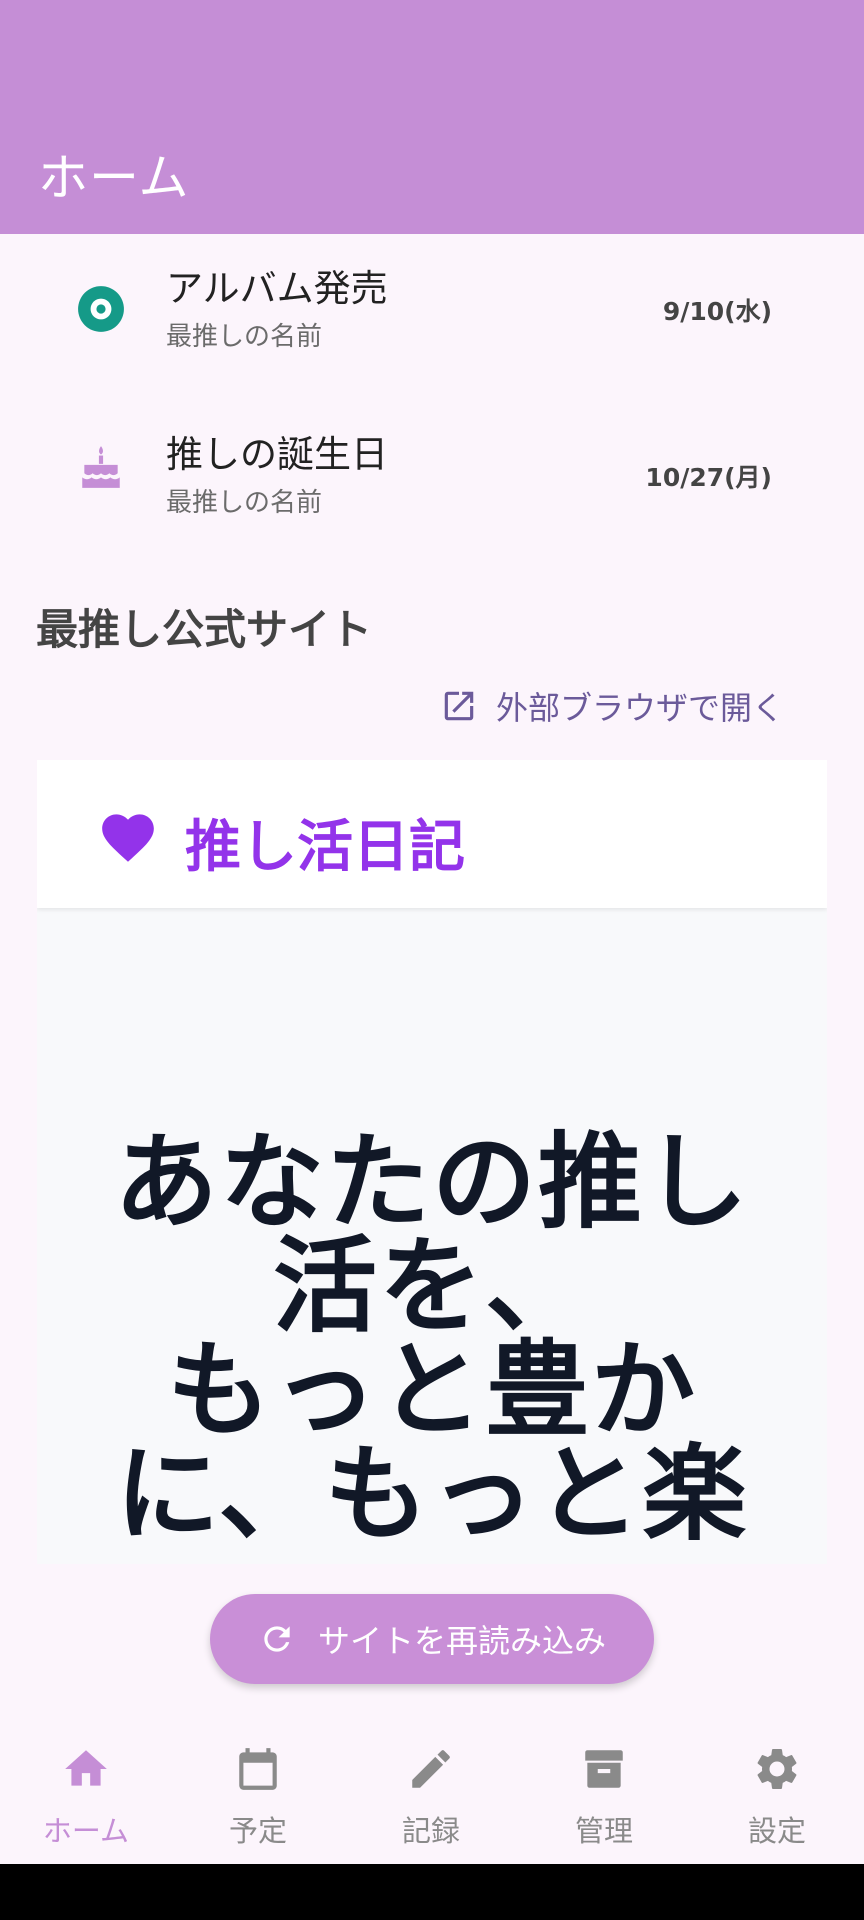 Image resolution: width=864 pixels, height=1920 pixels. Describe the element at coordinates (128, 838) in the screenshot. I see `heart-icon` at that location.